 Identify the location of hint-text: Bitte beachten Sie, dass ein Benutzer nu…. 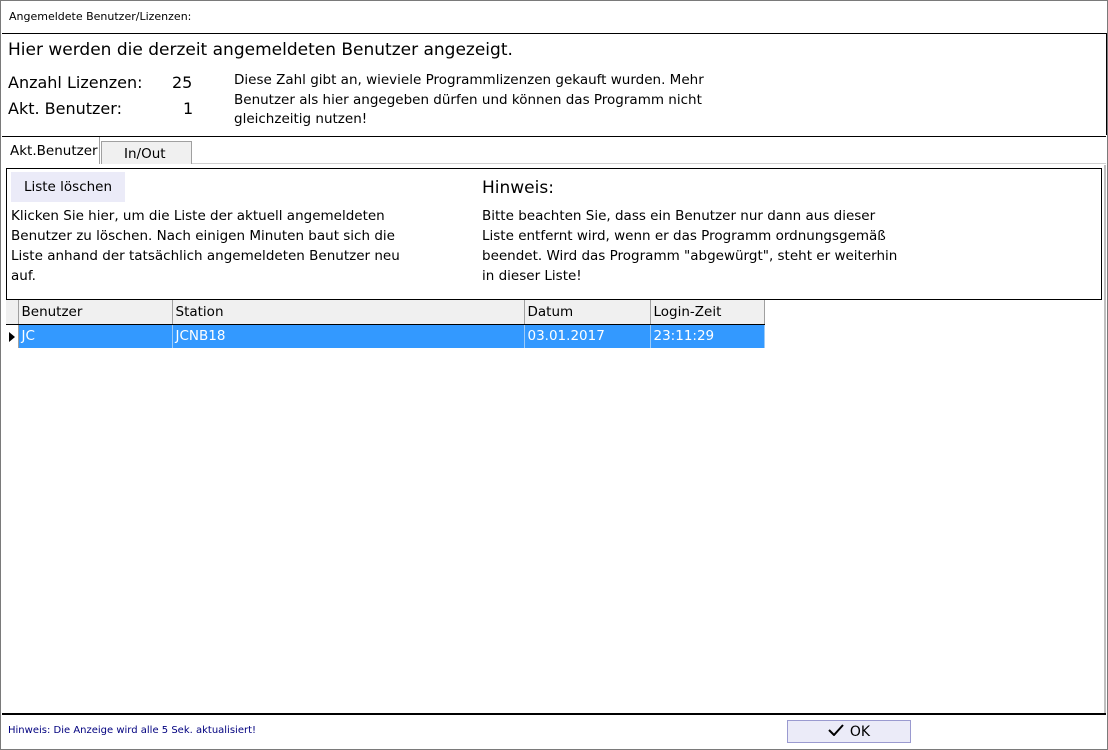
(690, 246).